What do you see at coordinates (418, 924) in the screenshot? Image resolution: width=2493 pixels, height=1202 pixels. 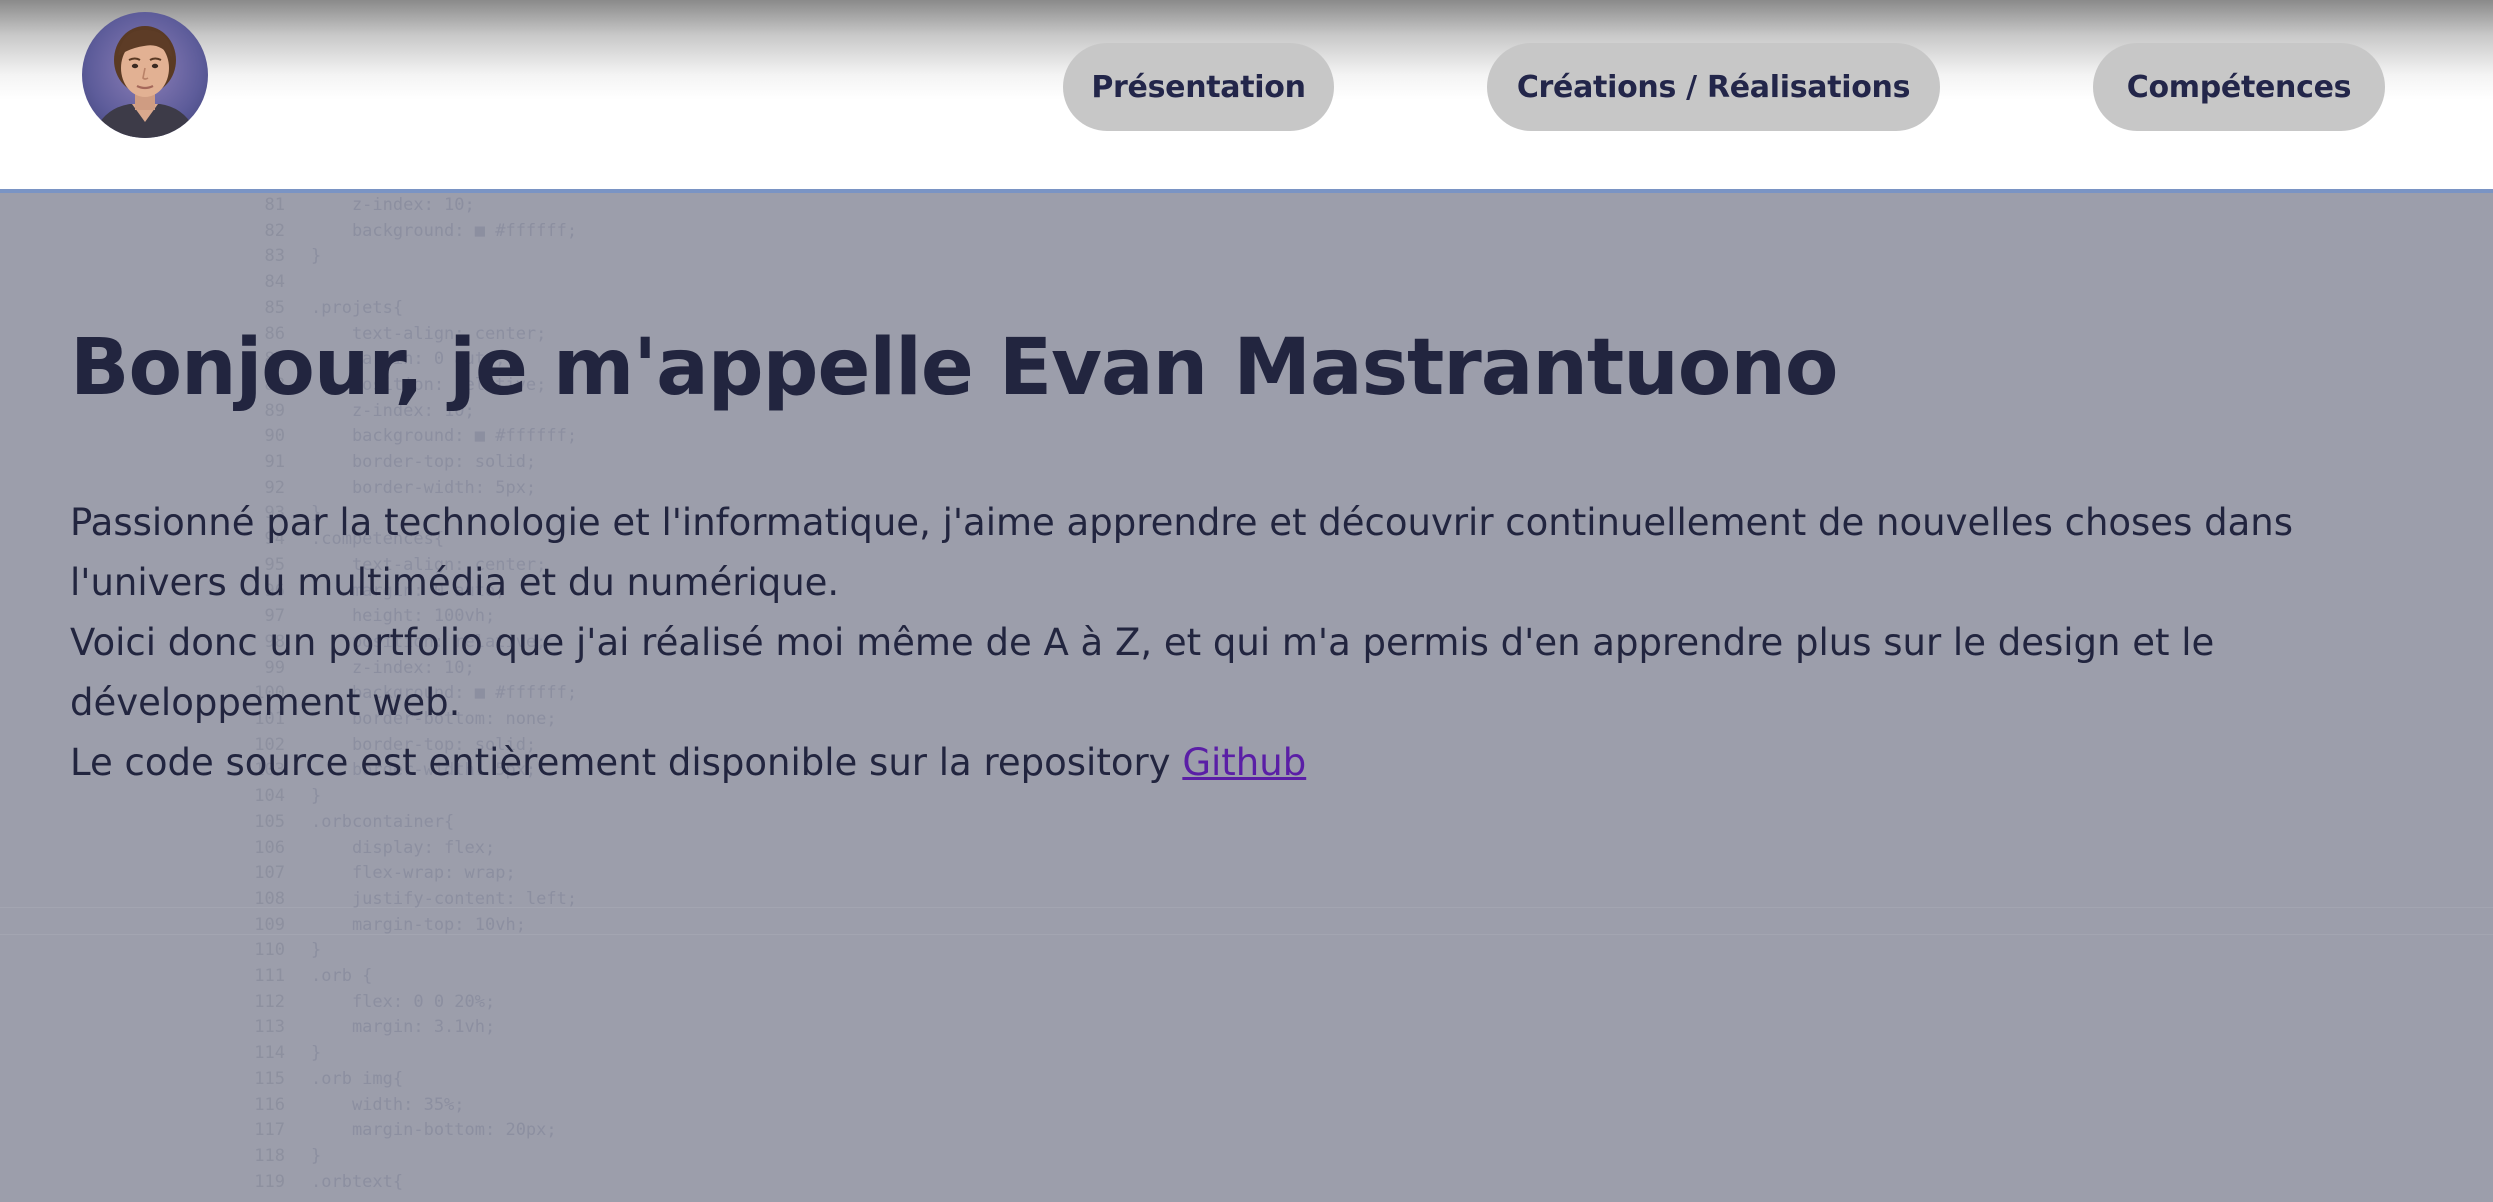 I see `background-code-line-text: margin-top: 10vh;` at bounding box center [418, 924].